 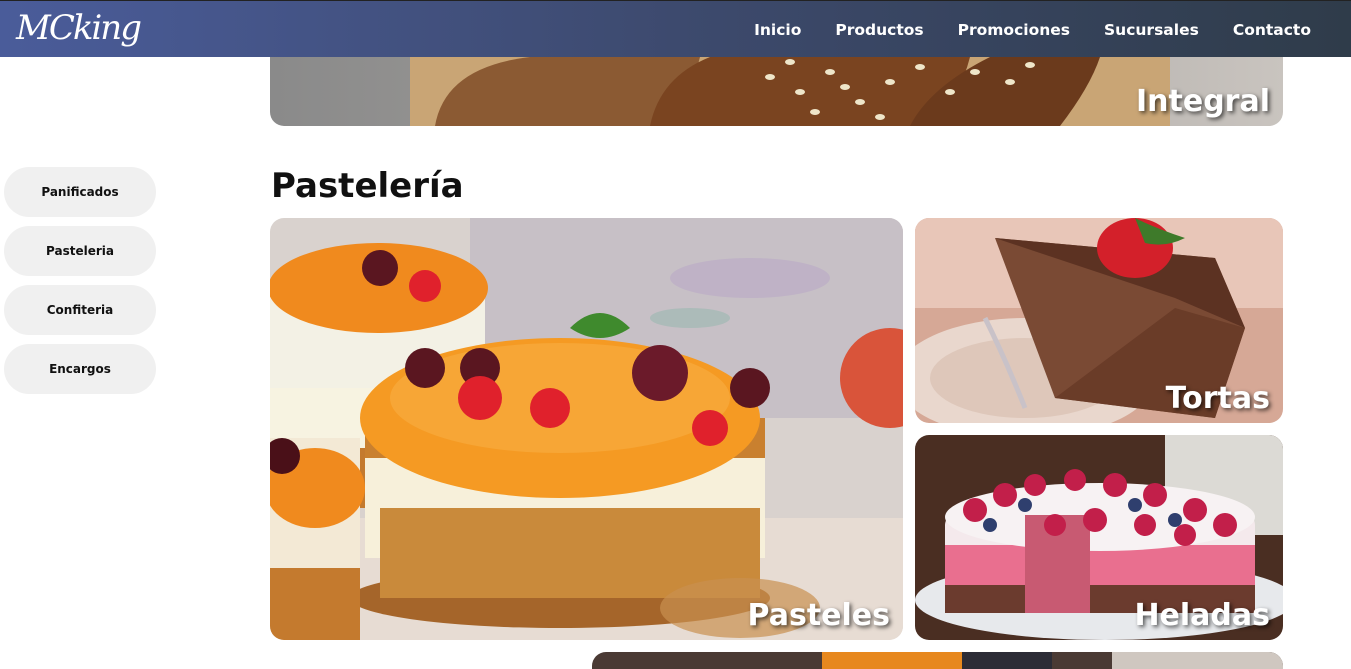 I want to click on tile-next-preview, so click(x=937, y=660).